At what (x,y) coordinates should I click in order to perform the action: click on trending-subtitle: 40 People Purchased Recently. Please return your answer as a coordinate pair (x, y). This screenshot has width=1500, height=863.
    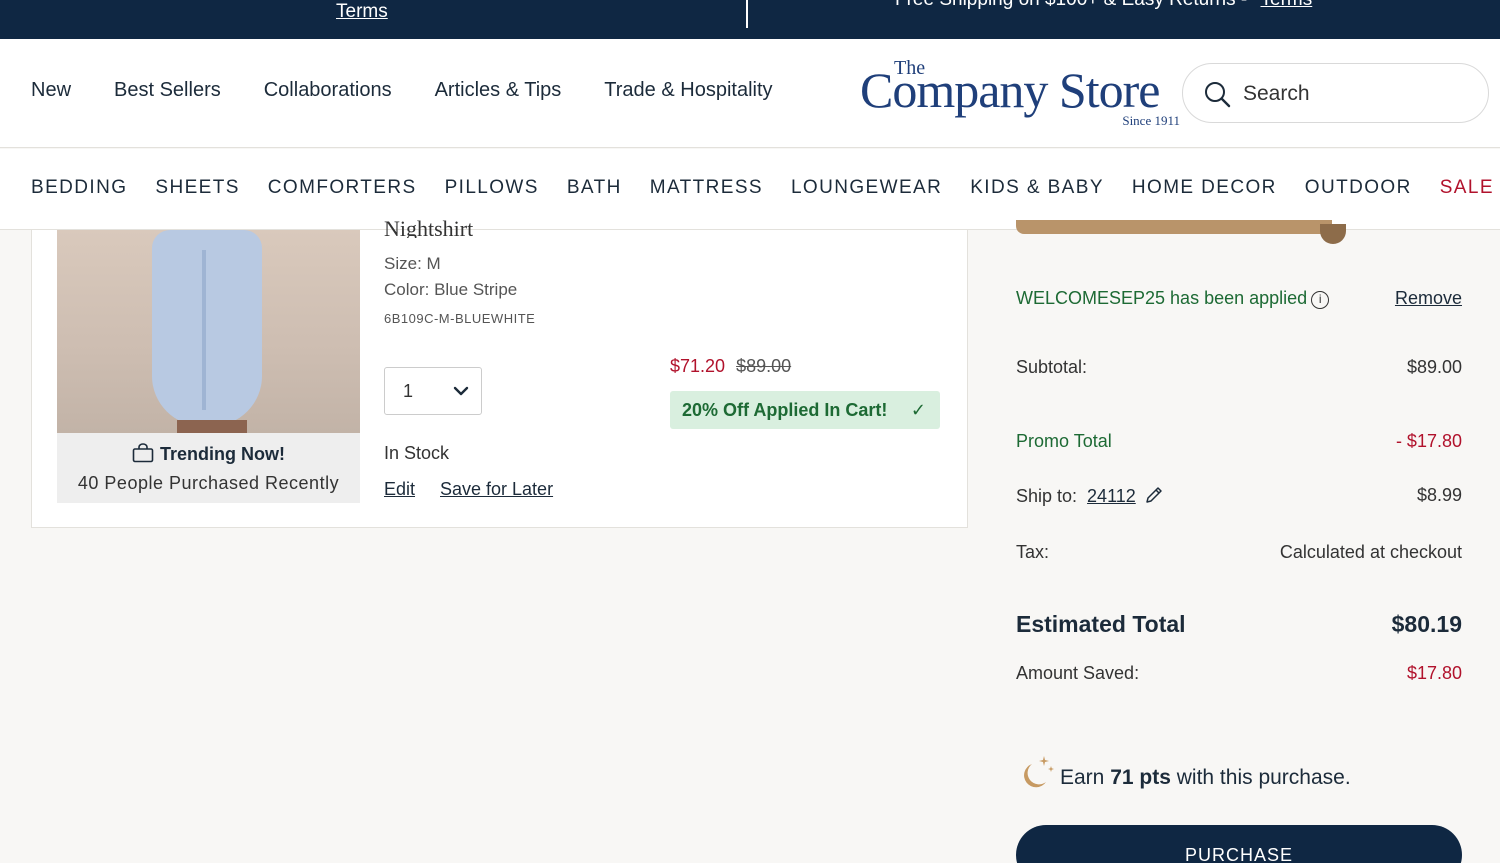
    Looking at the image, I should click on (208, 483).